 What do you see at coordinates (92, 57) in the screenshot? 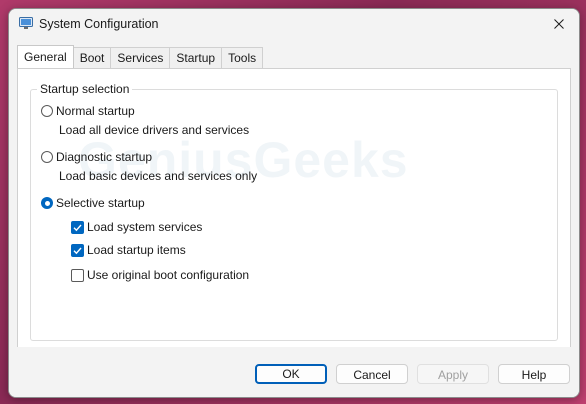
I see `tab-boot: Boot` at bounding box center [92, 57].